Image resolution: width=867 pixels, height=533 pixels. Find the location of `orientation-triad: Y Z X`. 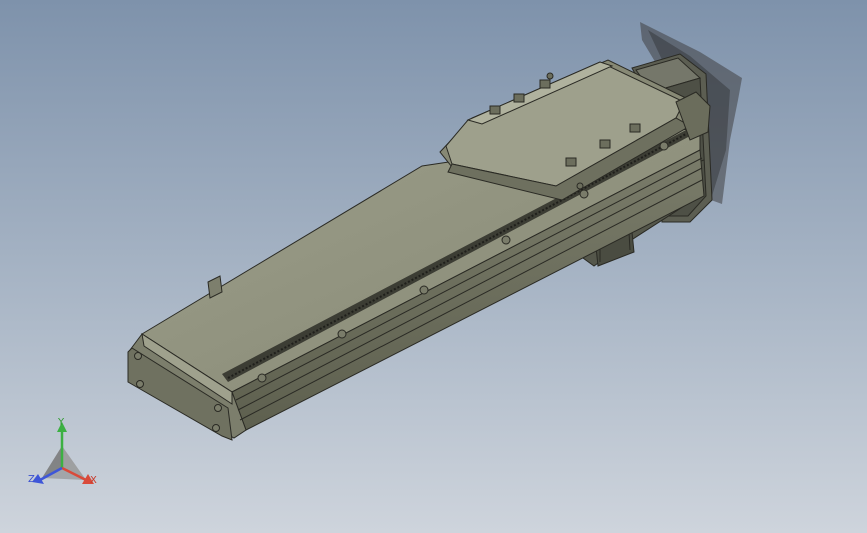

orientation-triad: Y Z X is located at coordinates (65, 456).